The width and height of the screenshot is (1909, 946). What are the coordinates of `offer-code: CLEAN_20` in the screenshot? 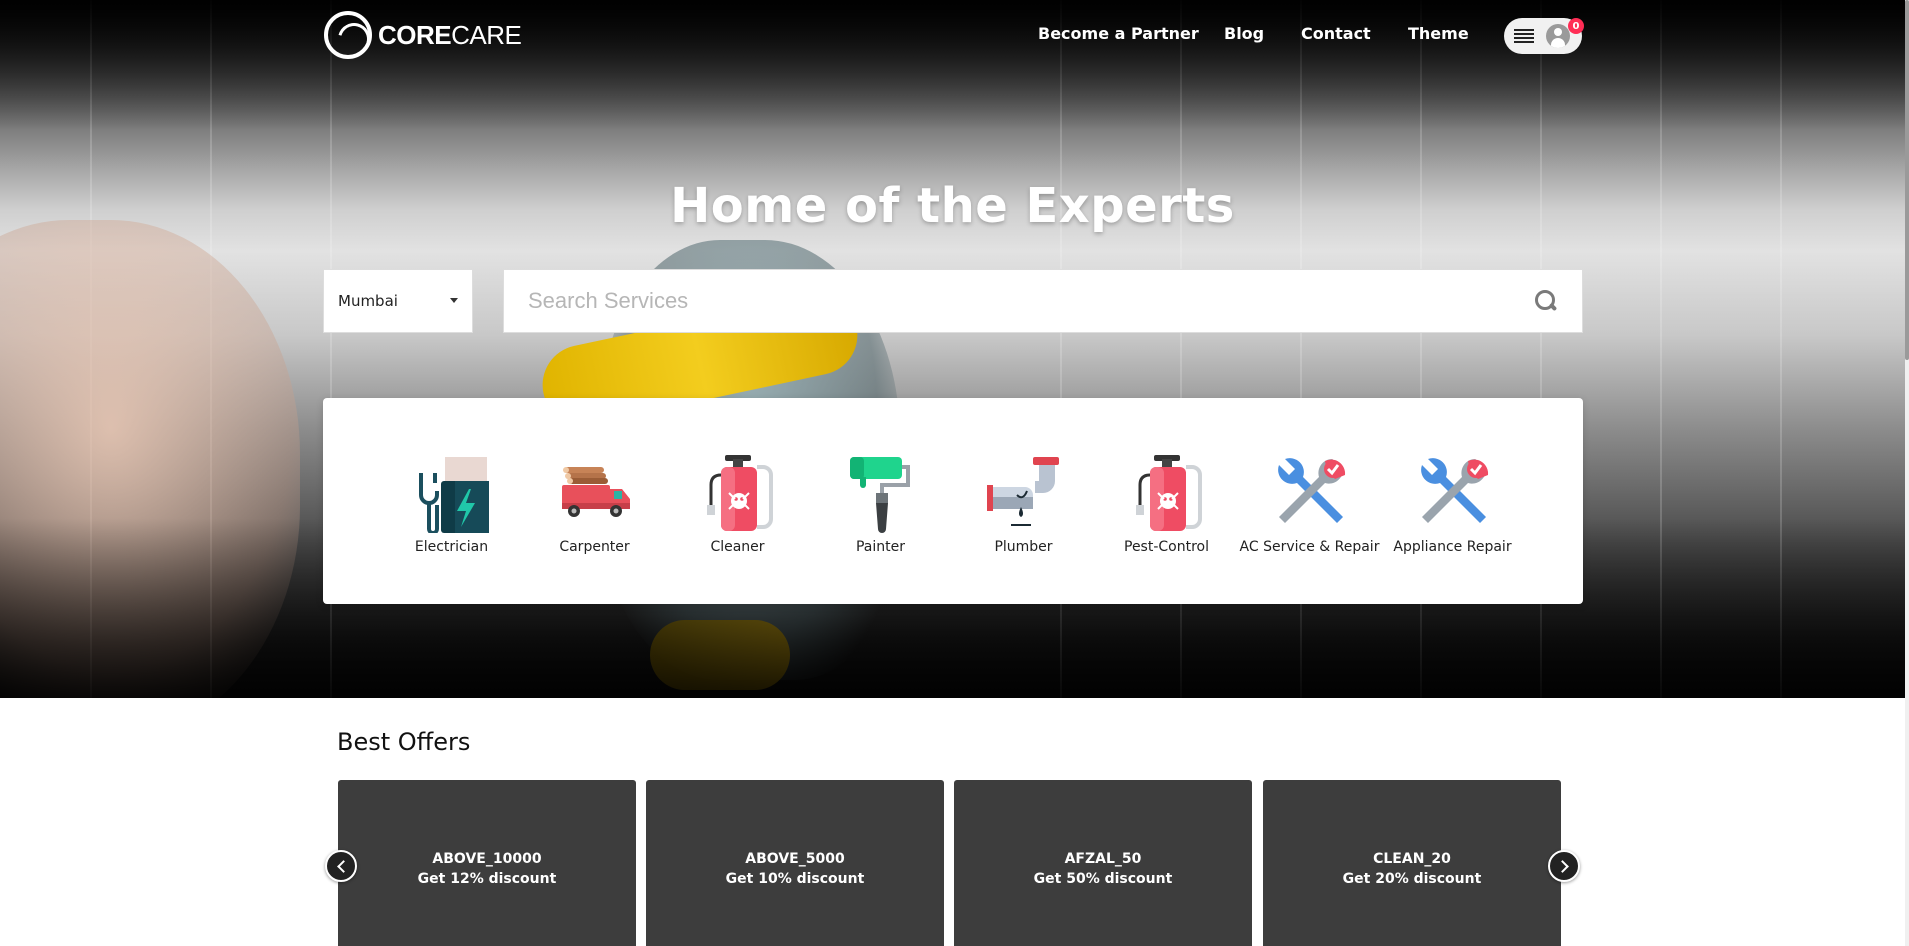 It's located at (1412, 859).